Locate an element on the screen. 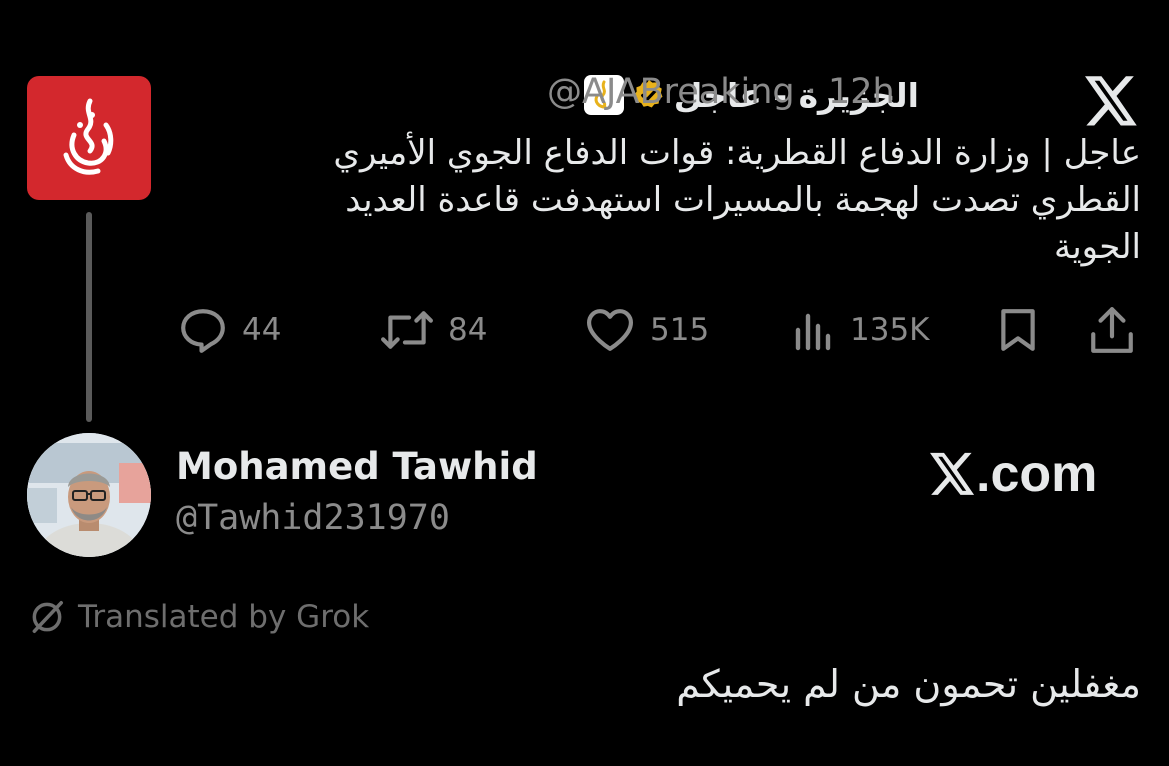 This screenshot has width=1169, height=766. views-button: 135K is located at coordinates (861, 330).